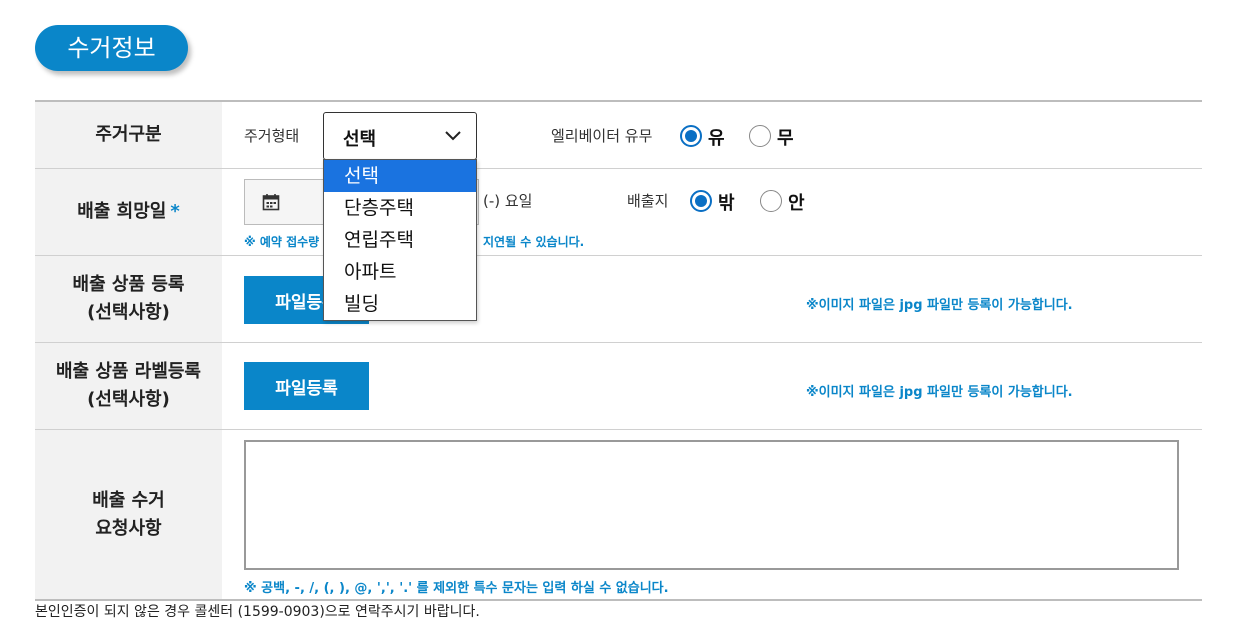 The height and width of the screenshot is (625, 1255). What do you see at coordinates (360, 139) in the screenshot?
I see `housing-type-select-value: 선택` at bounding box center [360, 139].